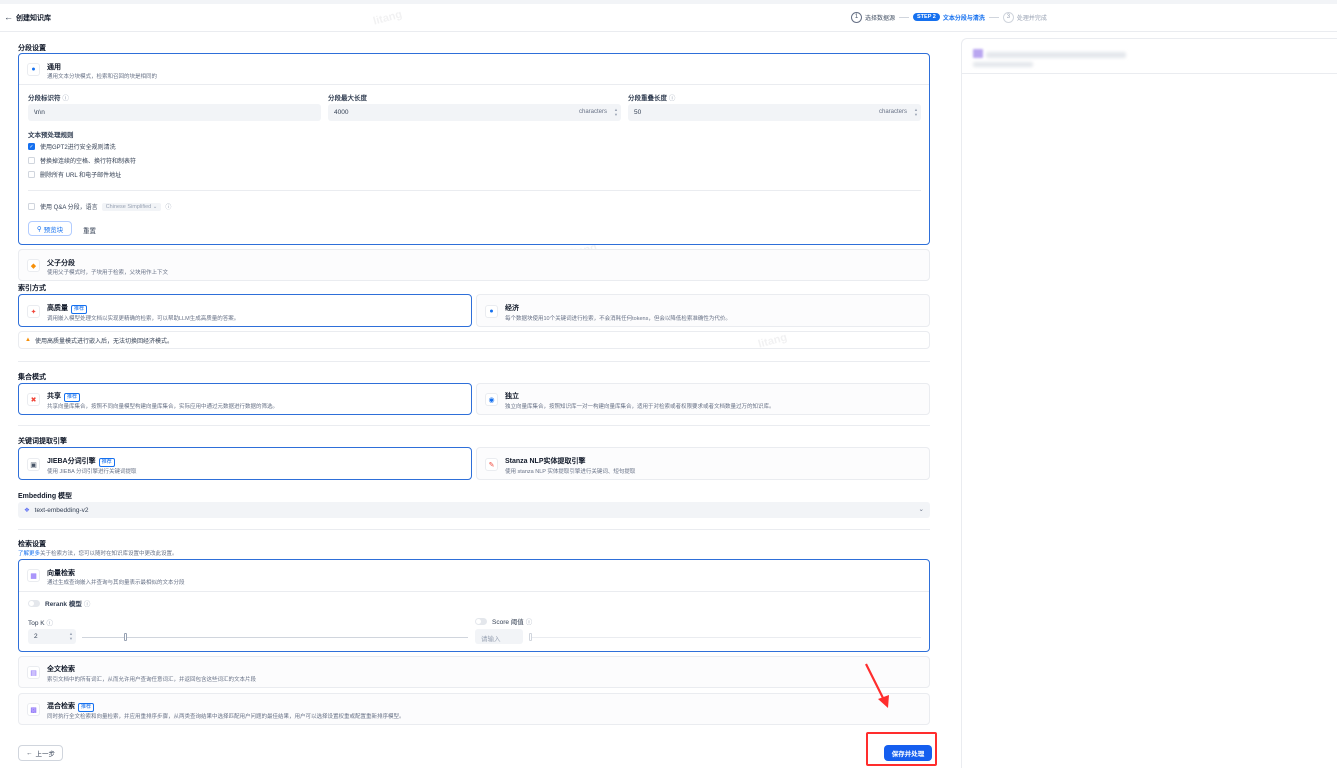 This screenshot has height=768, width=1337. Describe the element at coordinates (88, 162) in the screenshot. I see `rule-label: 替换掉连续的空格、换行符和制表符` at that location.